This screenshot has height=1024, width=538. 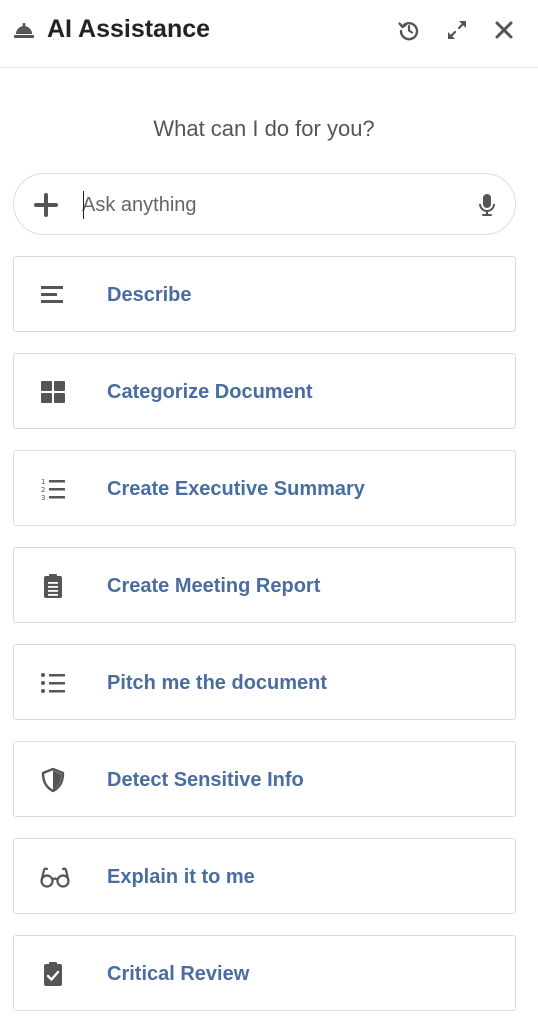 I want to click on svg-text: 1, so click(x=43, y=482).